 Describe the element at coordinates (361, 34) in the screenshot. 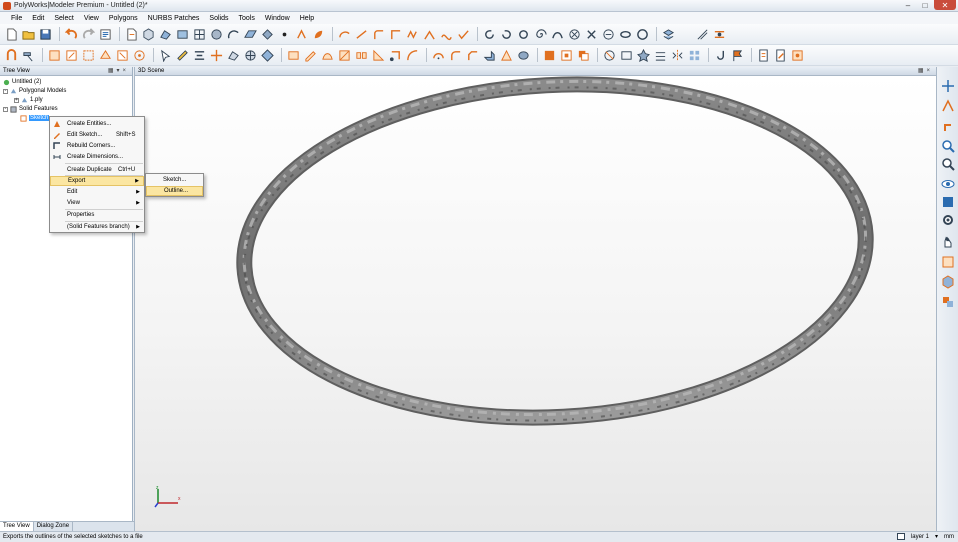

I see `curve-line-icon` at that location.